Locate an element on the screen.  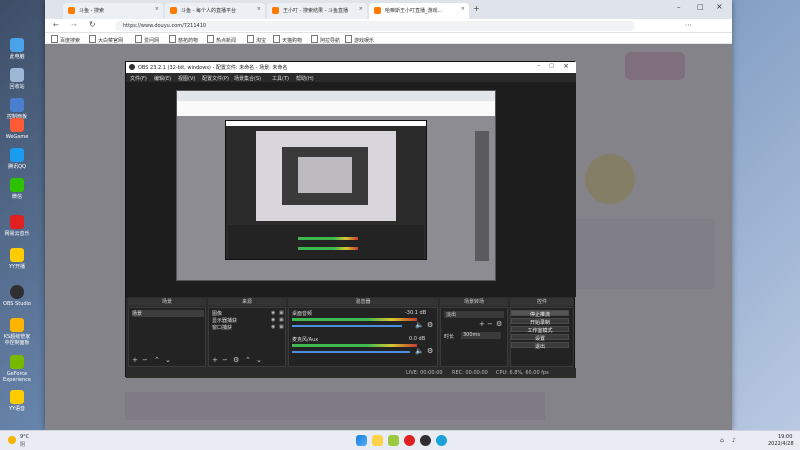
refresh-icon: ↻ is located at coordinates (92, 24).